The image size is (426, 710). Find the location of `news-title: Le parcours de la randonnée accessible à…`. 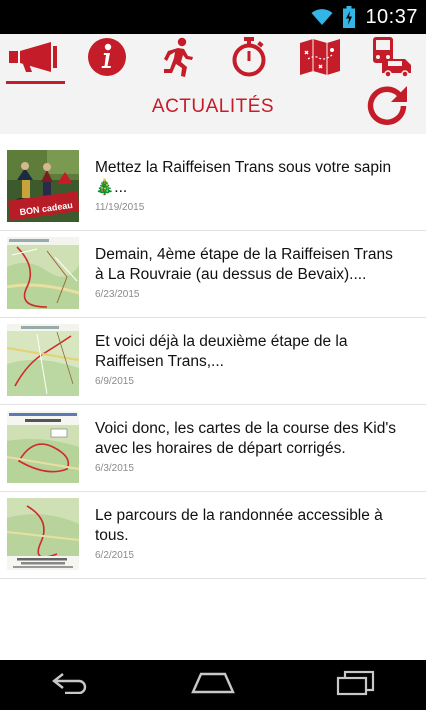

news-title: Le parcours de la randonnée accessible à… is located at coordinates (239, 525).